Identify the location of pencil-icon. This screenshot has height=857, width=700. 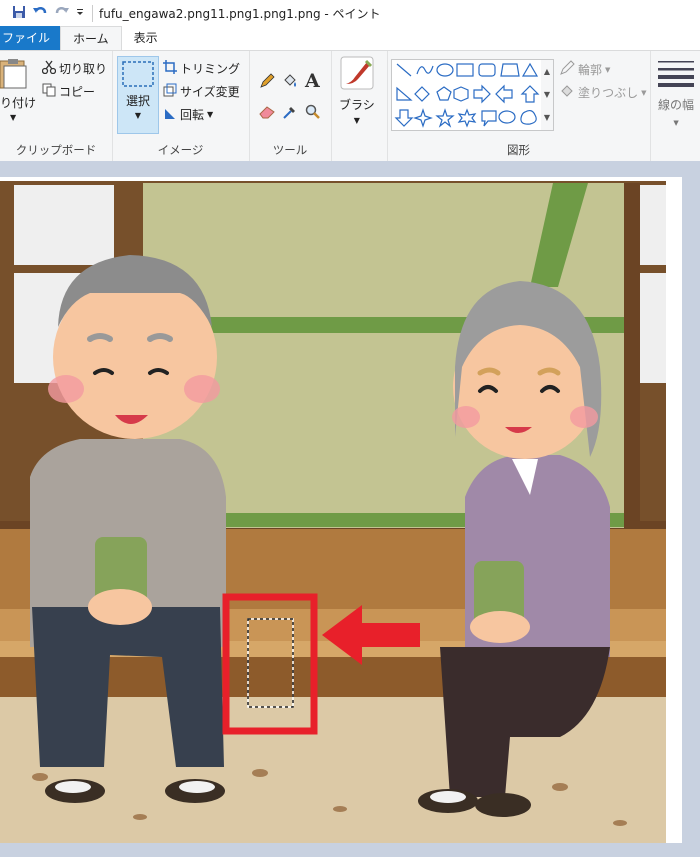
(267, 81).